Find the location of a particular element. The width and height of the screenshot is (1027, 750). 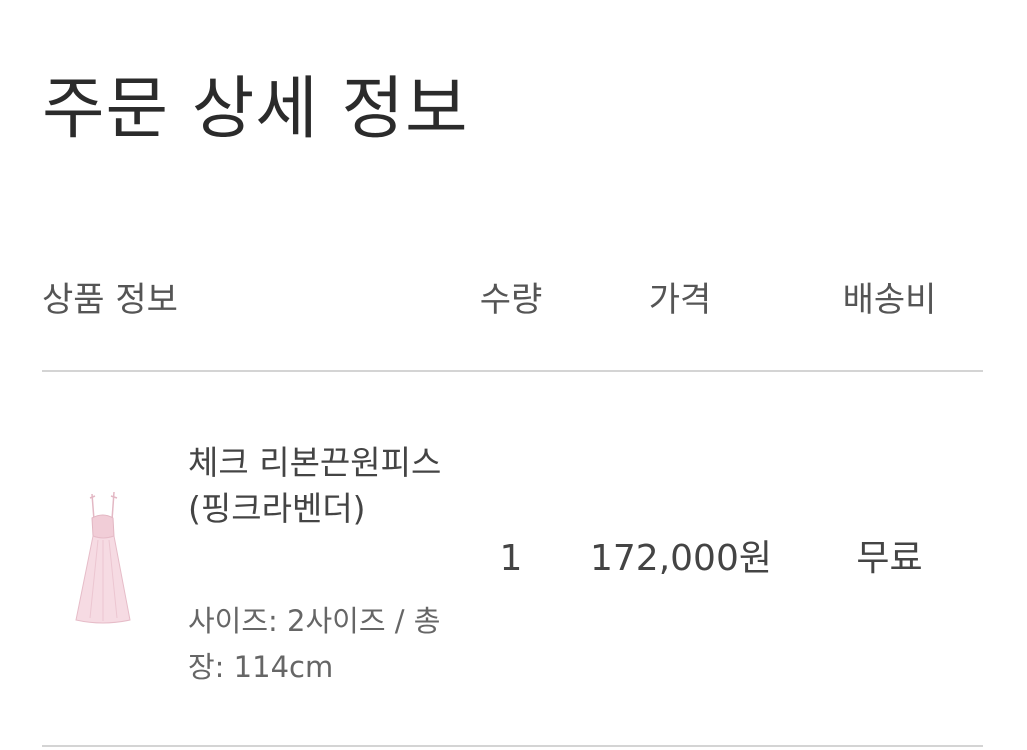

page-title: 주문 상세 정보 is located at coordinates (255, 109).